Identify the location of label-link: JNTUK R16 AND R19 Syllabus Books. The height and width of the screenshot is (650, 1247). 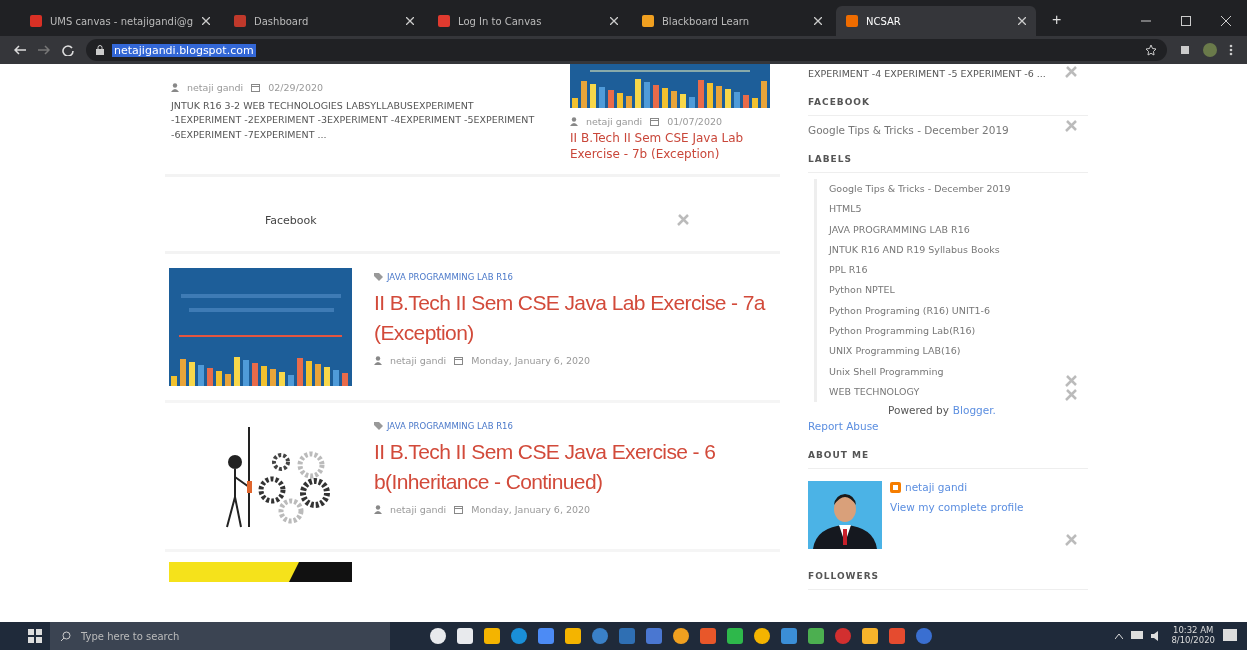
(920, 250).